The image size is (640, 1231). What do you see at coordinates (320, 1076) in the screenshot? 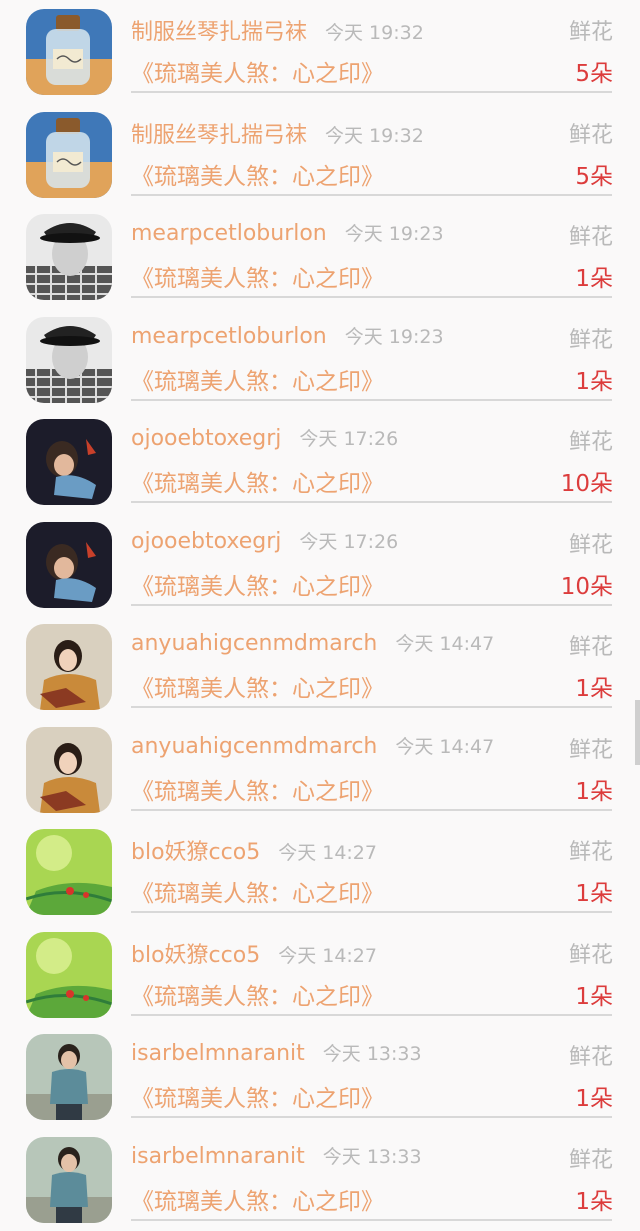
I see `gift-record-row: isarbelmnaranit 今天 13:33 鲜花《琉璃美人煞：心之印》 1朵` at bounding box center [320, 1076].